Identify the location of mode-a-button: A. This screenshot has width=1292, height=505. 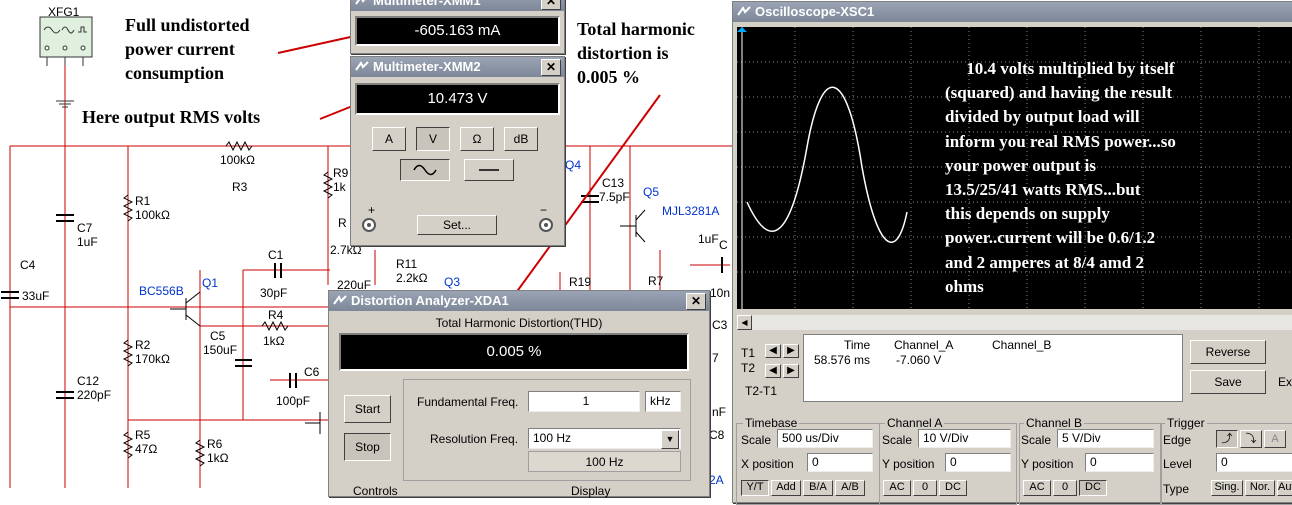
(389, 139).